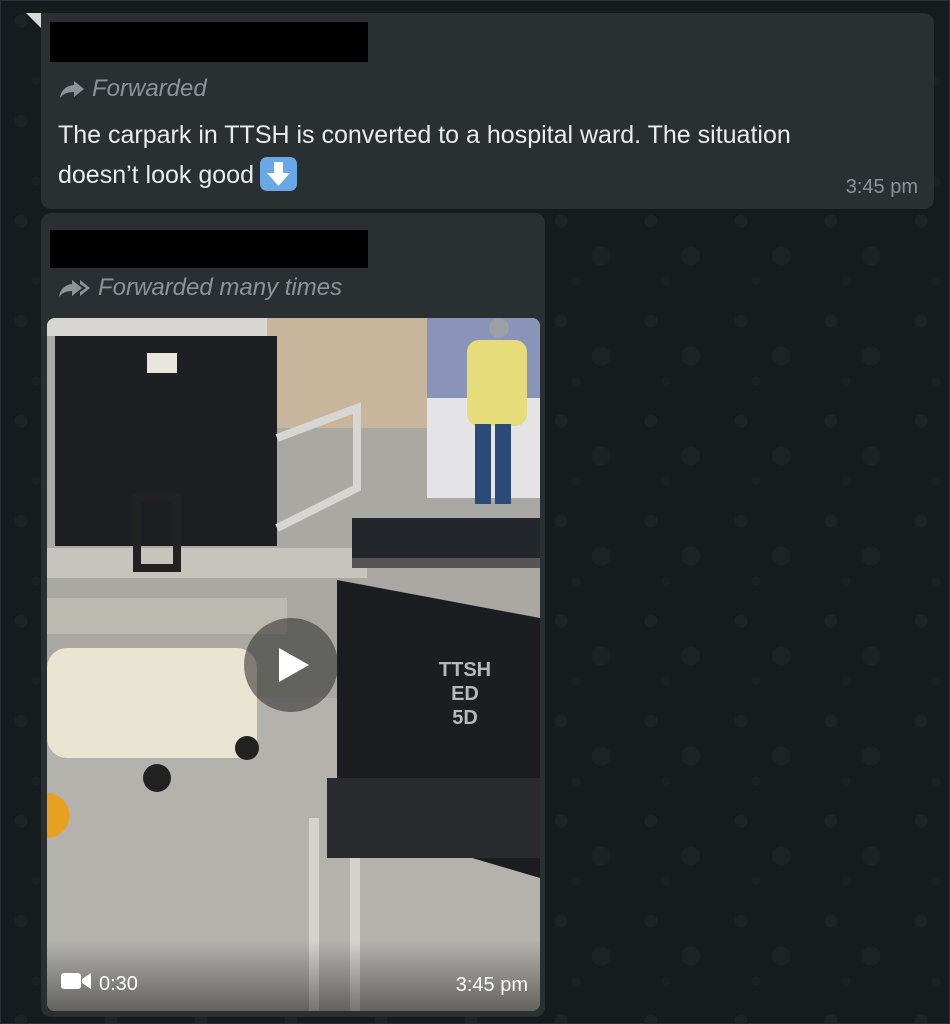  I want to click on chair-label-line-3: 5D, so click(465, 718).